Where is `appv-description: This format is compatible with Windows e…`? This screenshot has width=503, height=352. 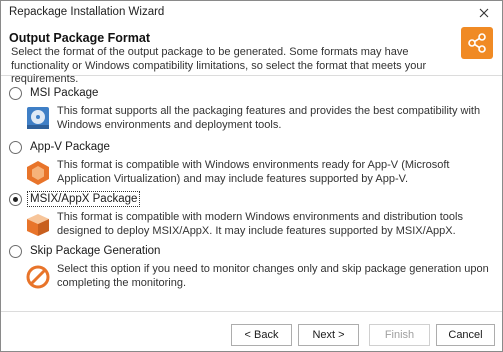
appv-description: This format is compatible with Windows e… is located at coordinates (253, 172).